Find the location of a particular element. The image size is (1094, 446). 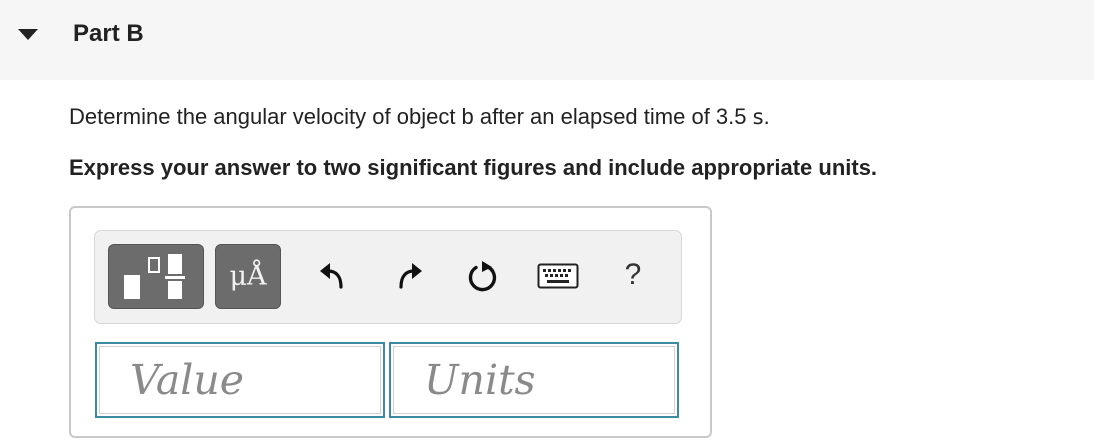

reset-button is located at coordinates (483, 277).